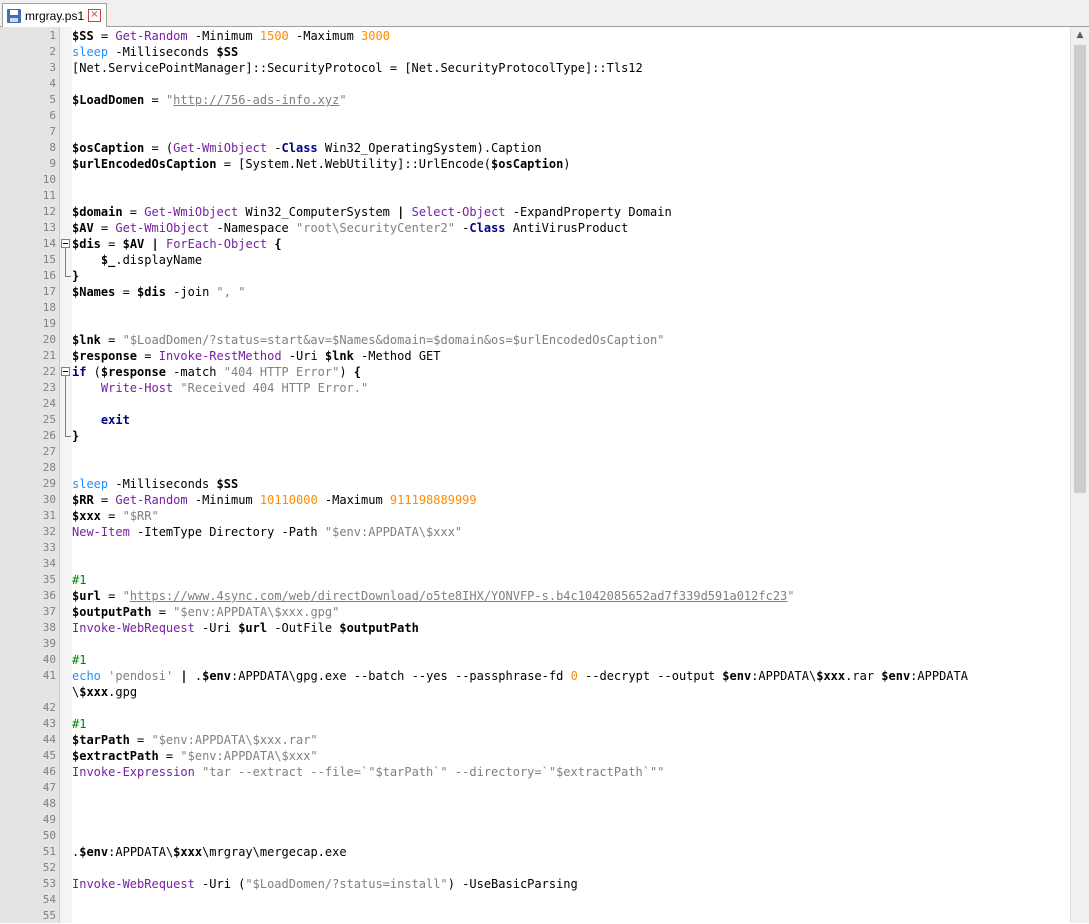 The width and height of the screenshot is (1089, 924). Describe the element at coordinates (49, 243) in the screenshot. I see `line-number: 14` at that location.